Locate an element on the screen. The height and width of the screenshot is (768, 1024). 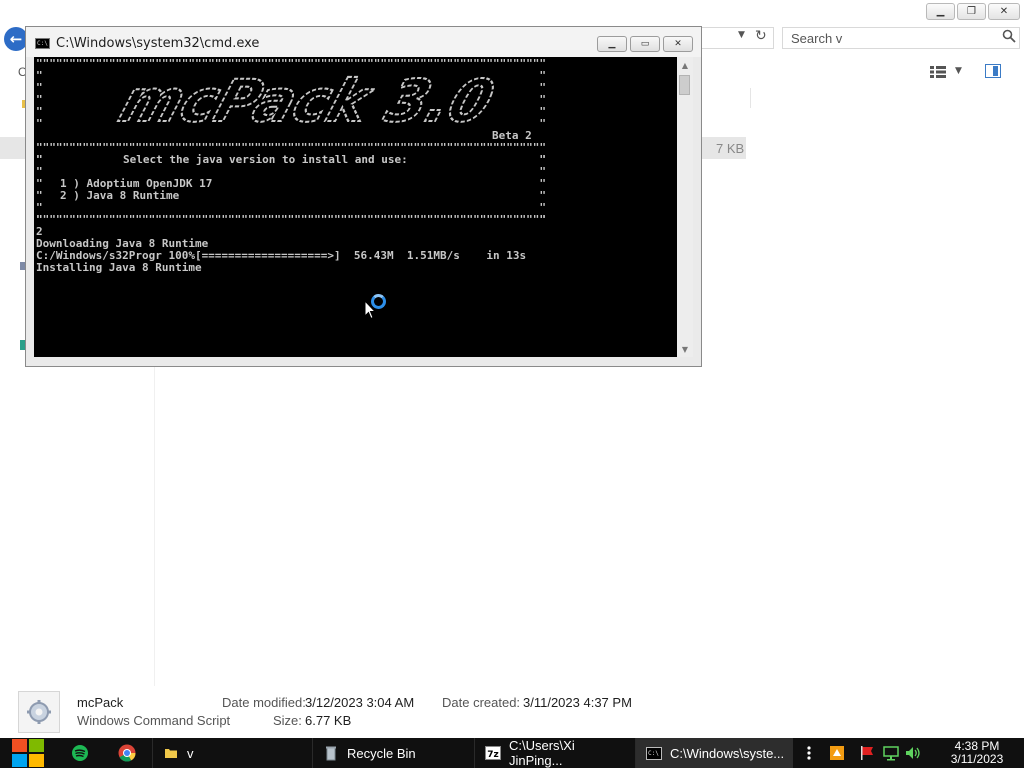
svg-text: C:\ is located at coordinates (653, 753).